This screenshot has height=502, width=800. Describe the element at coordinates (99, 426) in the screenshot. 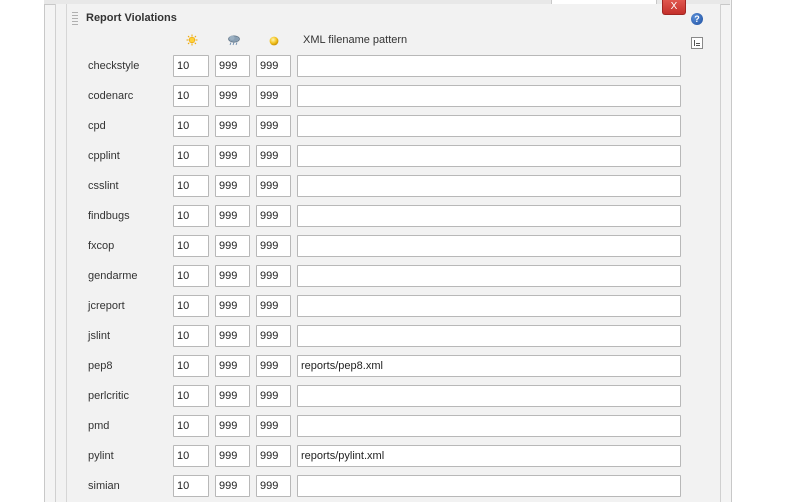

I see `tool-label: pmd` at that location.